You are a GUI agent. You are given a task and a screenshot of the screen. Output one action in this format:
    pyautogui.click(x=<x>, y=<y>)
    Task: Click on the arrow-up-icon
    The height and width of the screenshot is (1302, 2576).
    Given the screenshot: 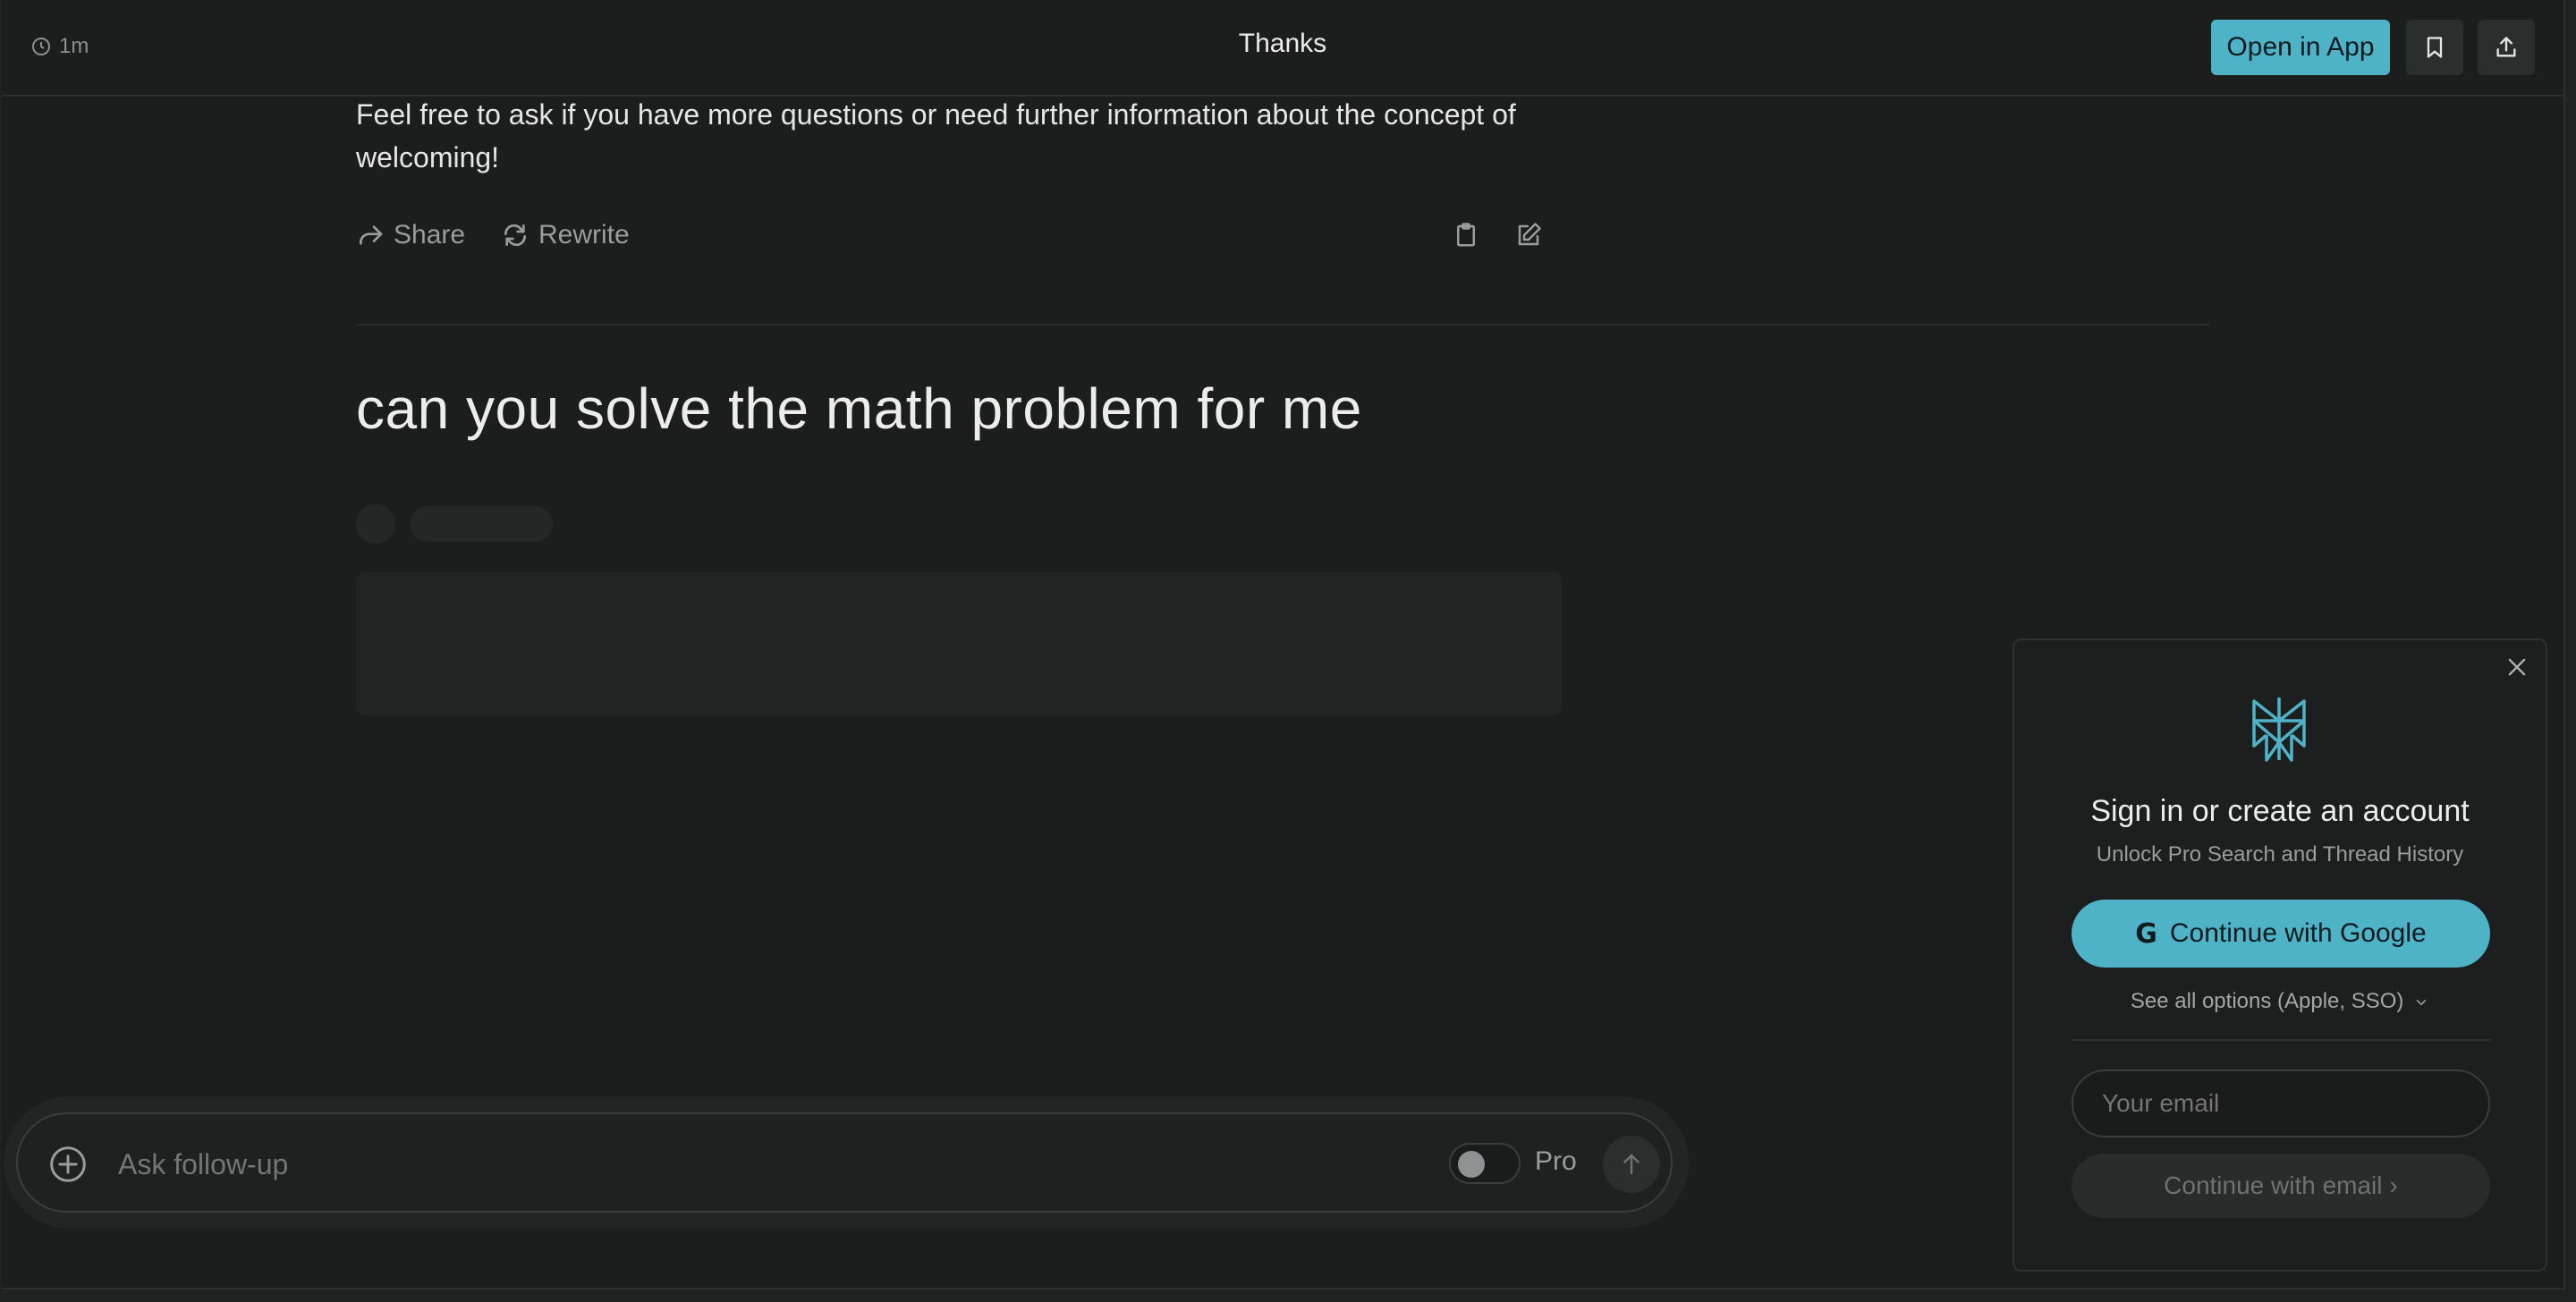 What is the action you would take?
    pyautogui.click(x=1631, y=1164)
    